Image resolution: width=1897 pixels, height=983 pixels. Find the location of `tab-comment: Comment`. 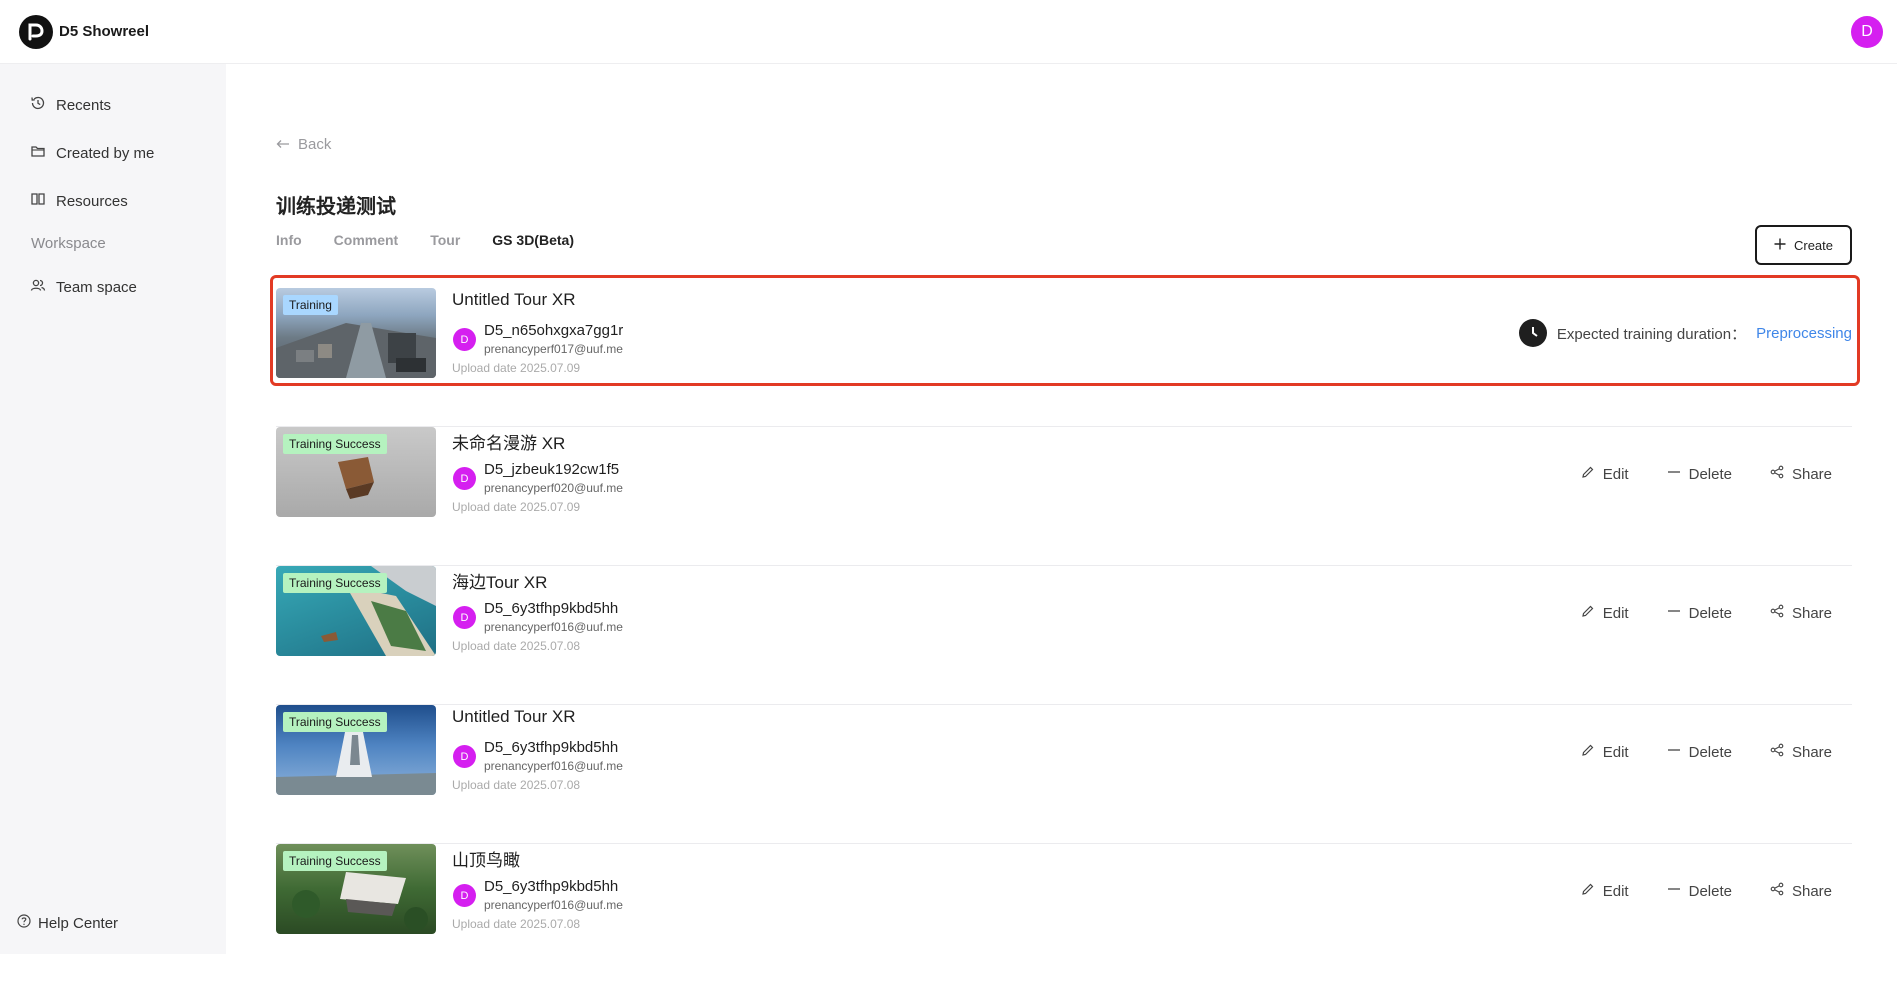

tab-comment: Comment is located at coordinates (366, 240).